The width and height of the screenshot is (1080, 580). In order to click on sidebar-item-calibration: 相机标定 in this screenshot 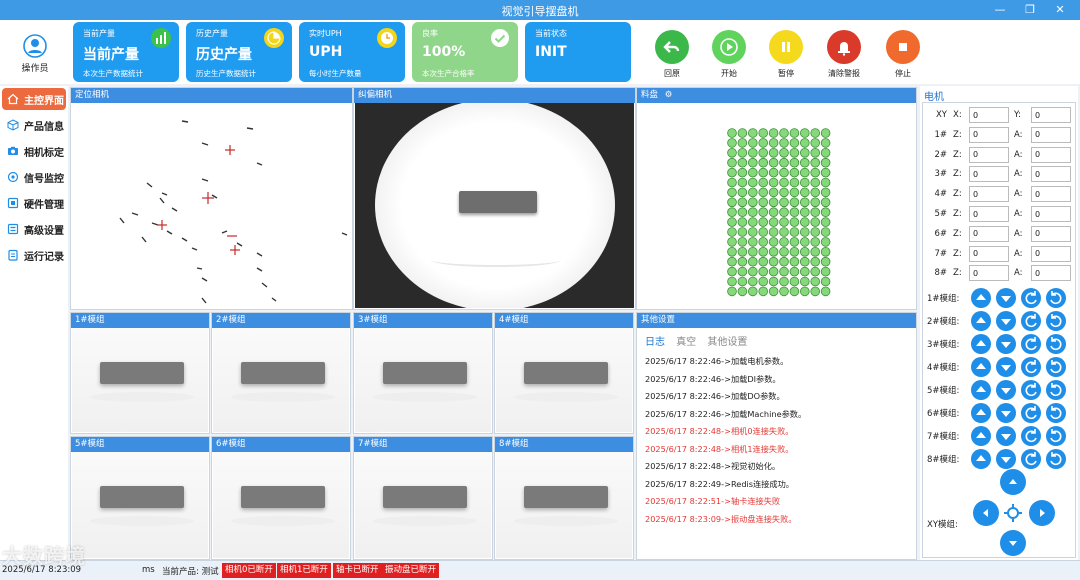, I will do `click(34, 151)`.